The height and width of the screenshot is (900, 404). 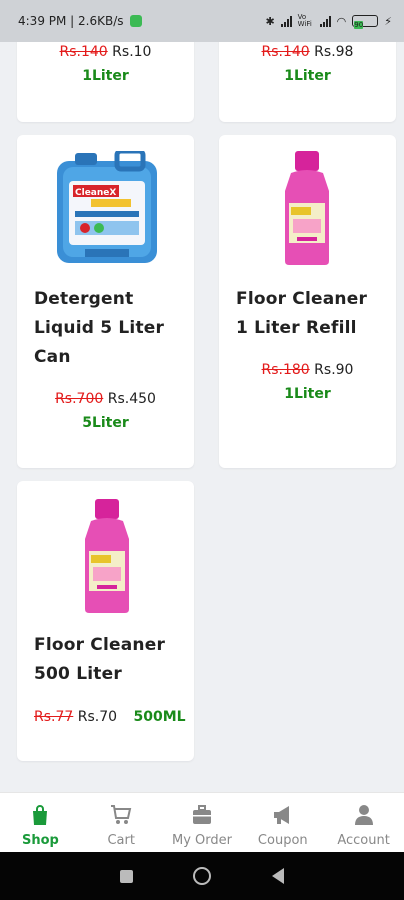 What do you see at coordinates (282, 840) in the screenshot?
I see `nav-label: Coupon` at bounding box center [282, 840].